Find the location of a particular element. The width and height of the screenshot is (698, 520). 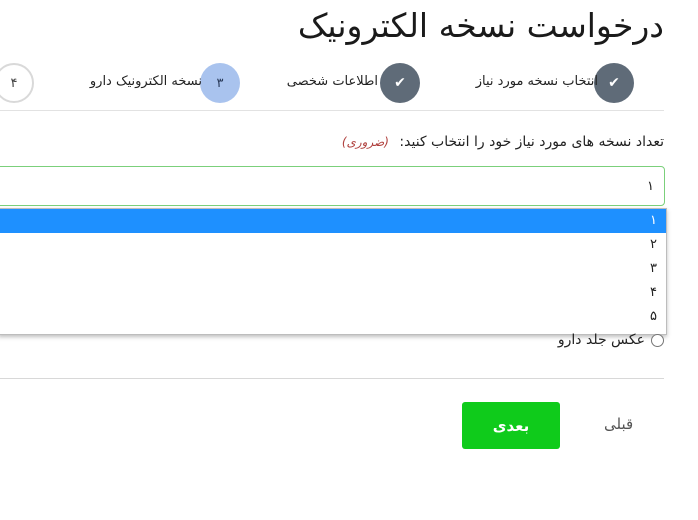

radio-drug-cover-photo: عکس جلد دارو is located at coordinates (611, 340).